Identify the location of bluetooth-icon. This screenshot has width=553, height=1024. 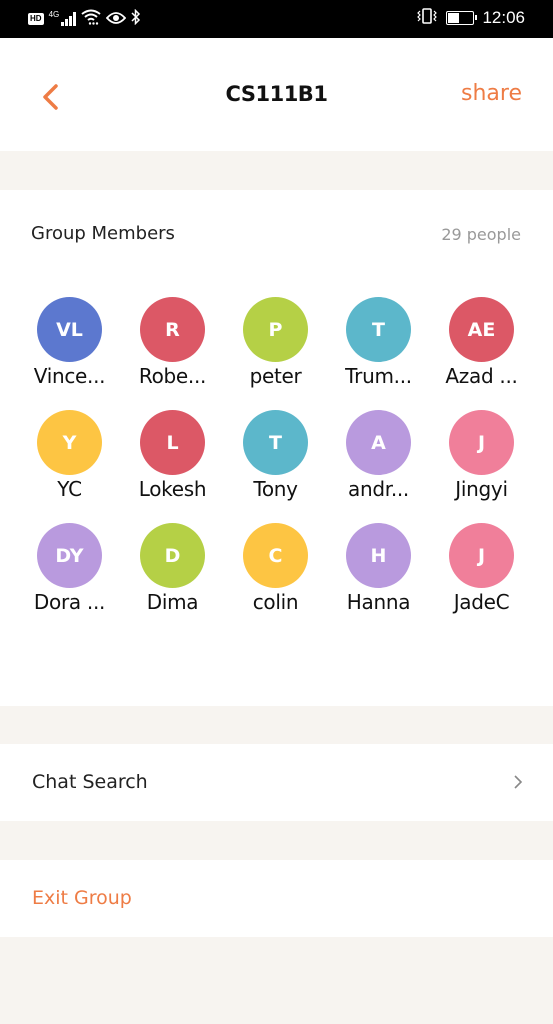
(136, 18).